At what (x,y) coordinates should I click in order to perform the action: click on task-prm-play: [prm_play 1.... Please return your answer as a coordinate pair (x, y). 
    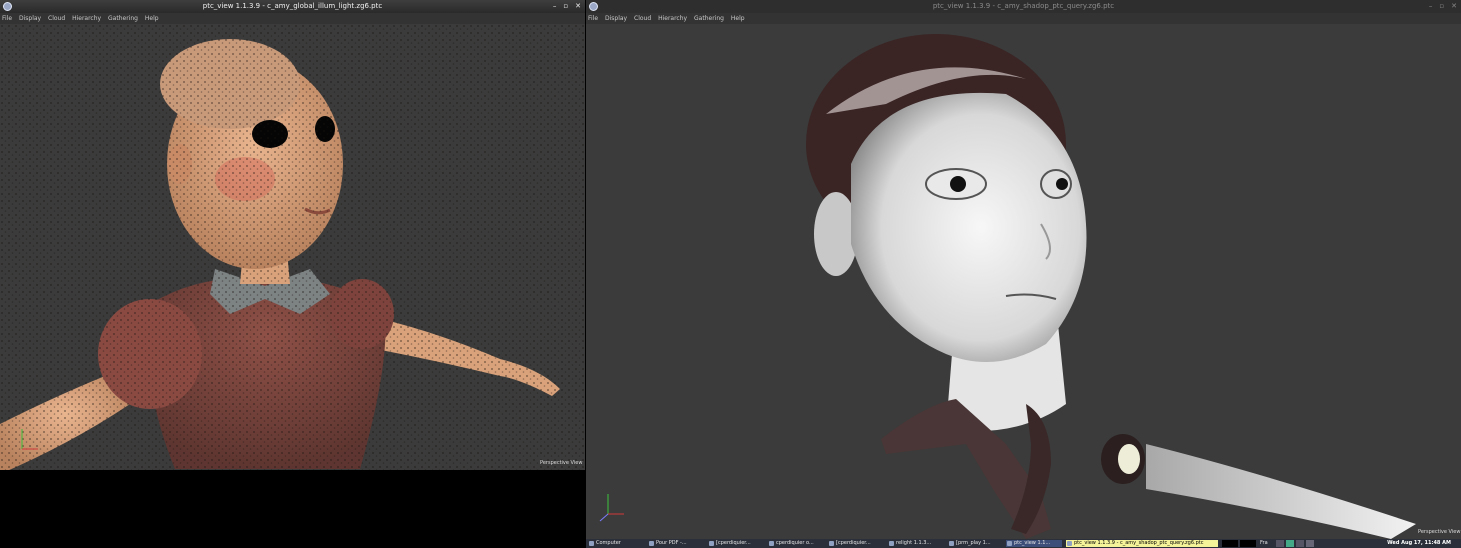
    Looking at the image, I should click on (976, 543).